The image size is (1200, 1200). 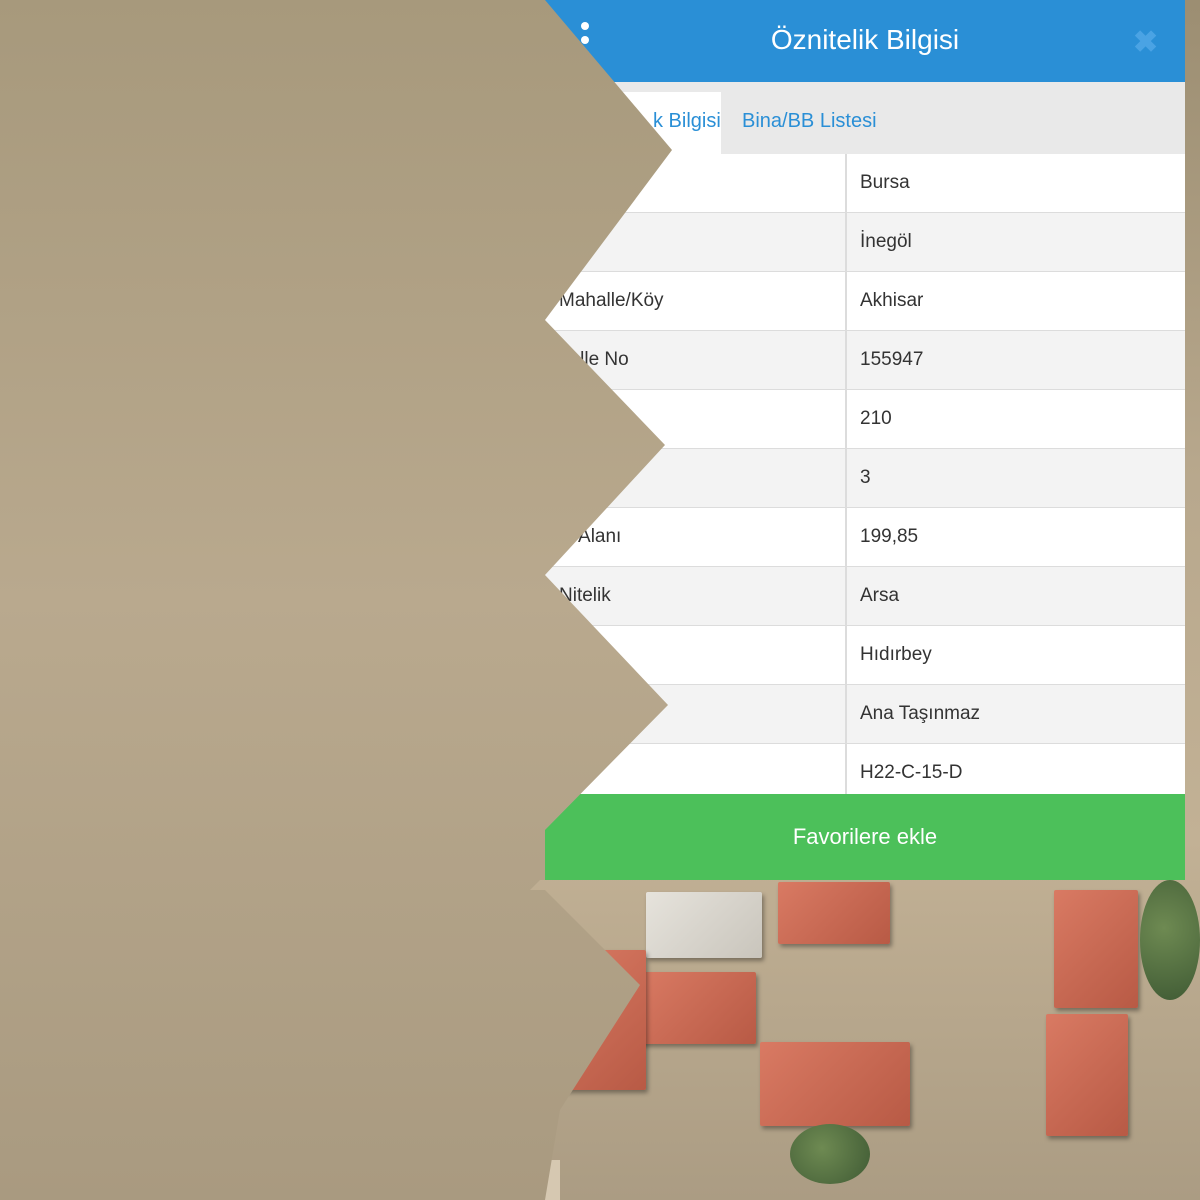 I want to click on row-label: halle No, so click(x=594, y=359).